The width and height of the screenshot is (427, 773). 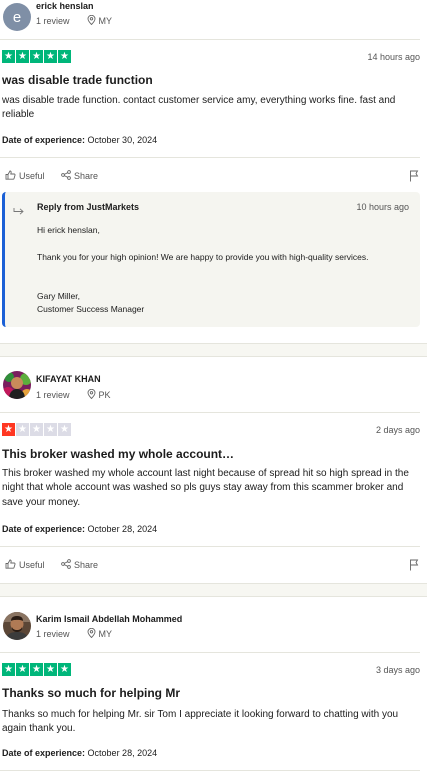 I want to click on review-title: was disable trade function, so click(x=77, y=80).